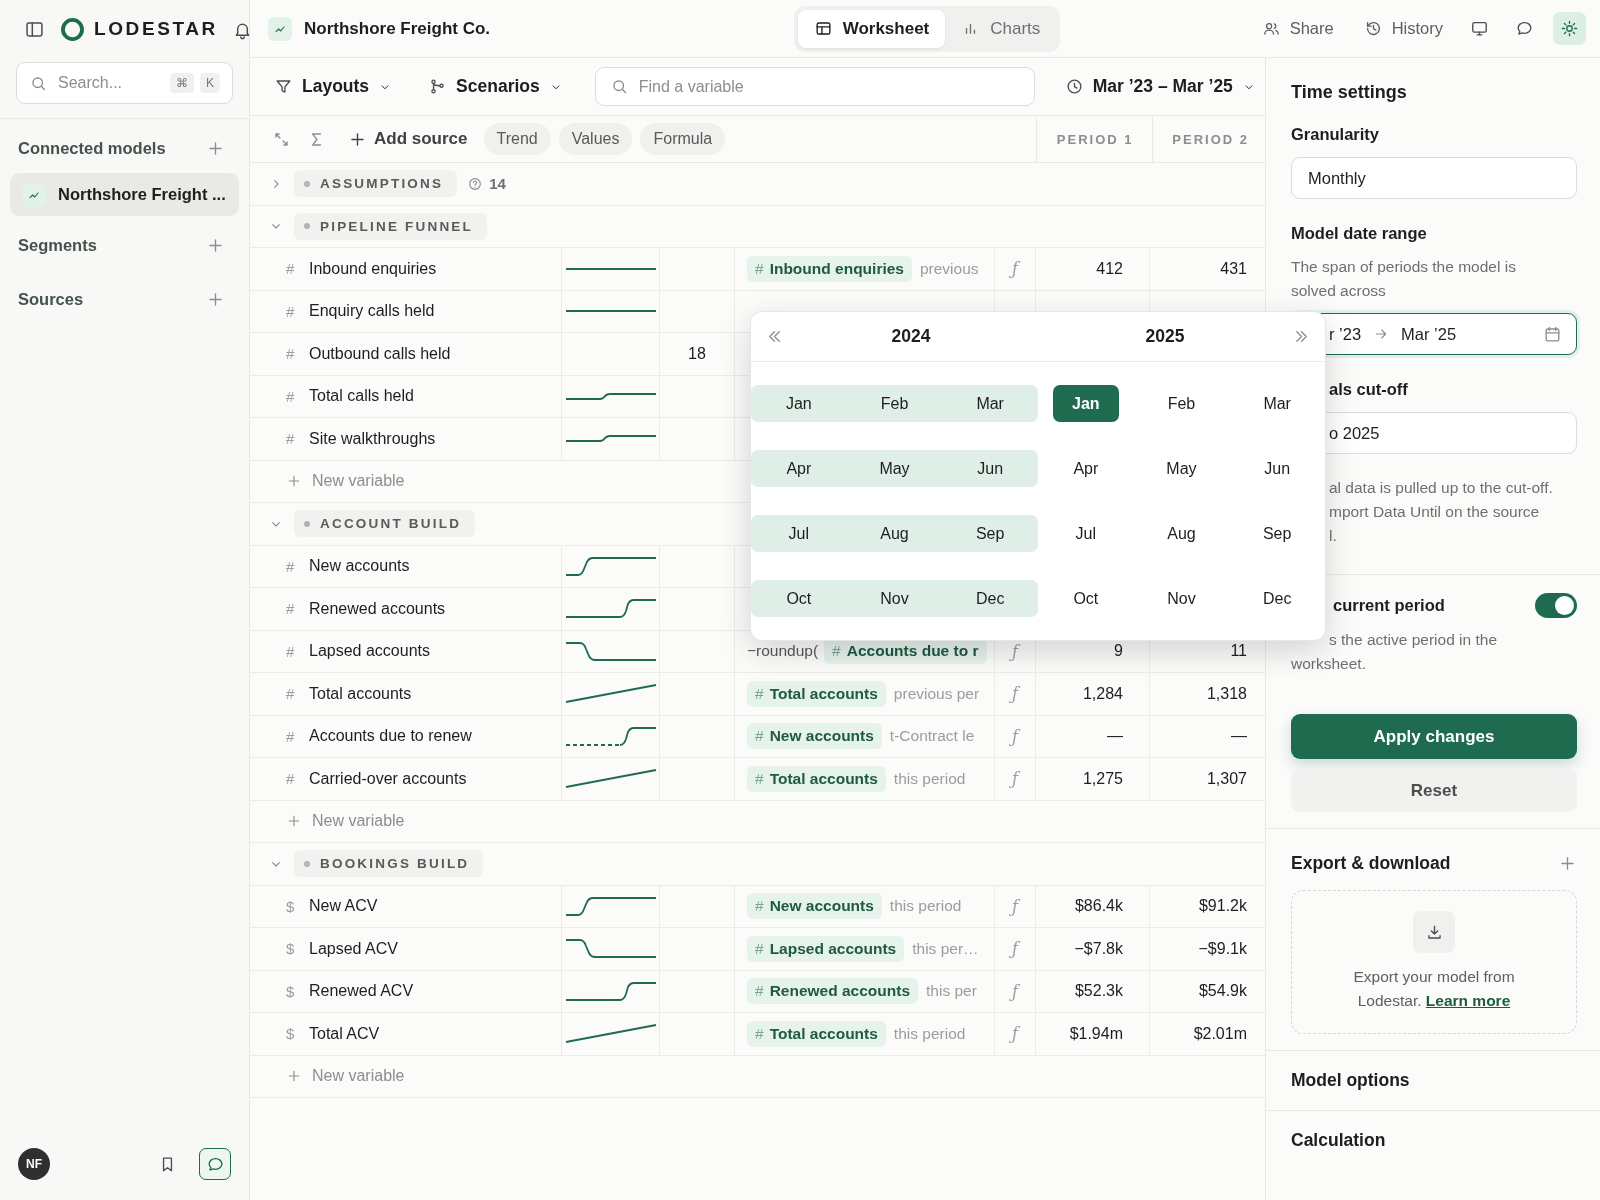 This screenshot has height=1200, width=1600. Describe the element at coordinates (373, 268) in the screenshot. I see `variable-name: Inbound enquiries` at that location.